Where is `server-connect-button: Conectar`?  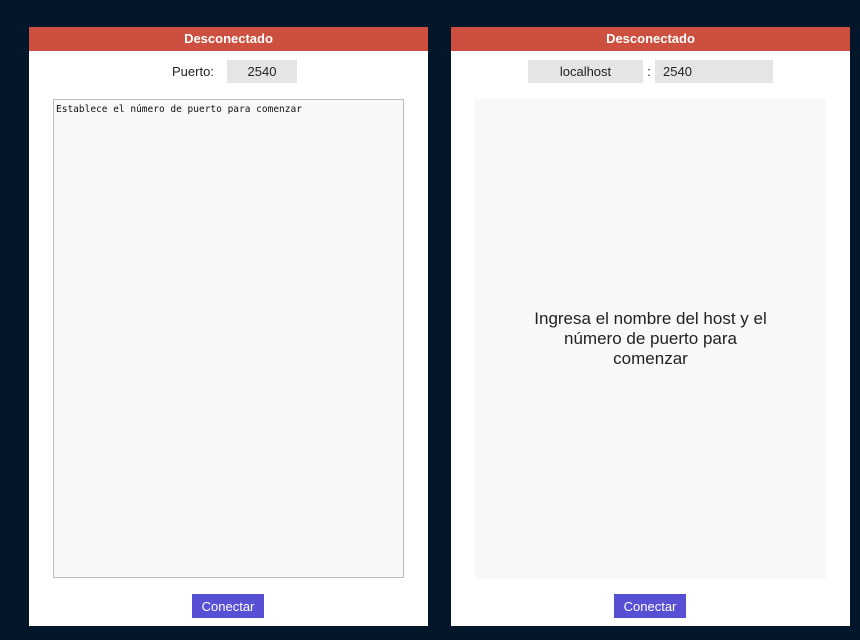 server-connect-button: Conectar is located at coordinates (228, 606).